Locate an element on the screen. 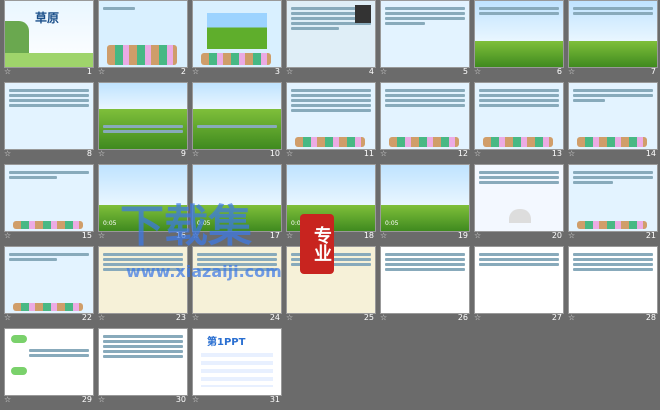 The width and height of the screenshot is (660, 410). slide-number: 21 is located at coordinates (650, 235).